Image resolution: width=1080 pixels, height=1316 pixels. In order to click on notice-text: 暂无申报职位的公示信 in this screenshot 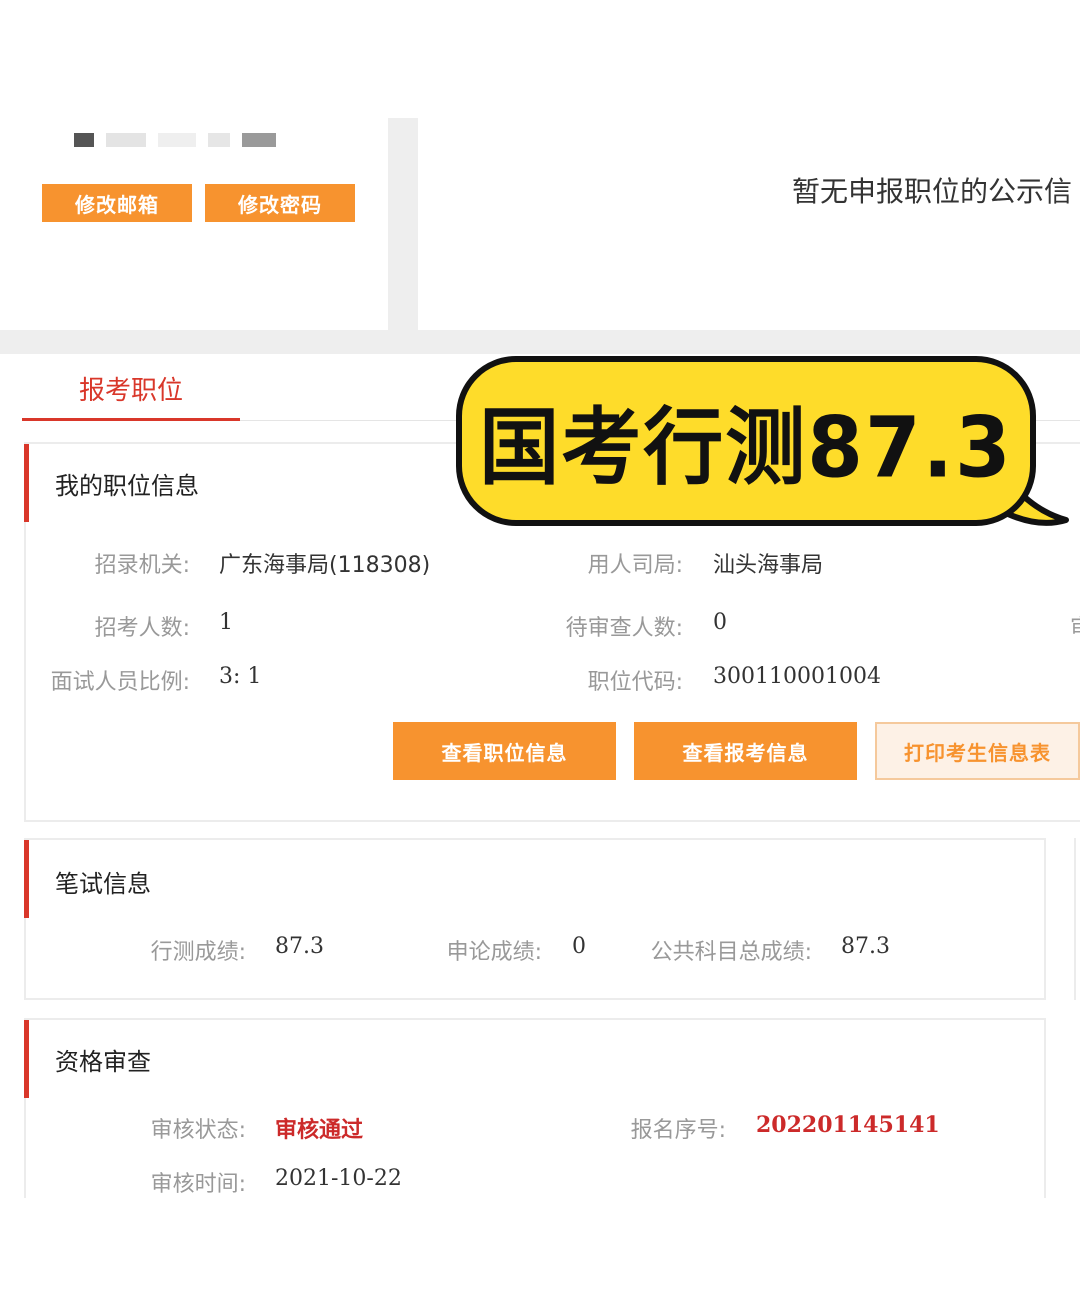, I will do `click(932, 191)`.